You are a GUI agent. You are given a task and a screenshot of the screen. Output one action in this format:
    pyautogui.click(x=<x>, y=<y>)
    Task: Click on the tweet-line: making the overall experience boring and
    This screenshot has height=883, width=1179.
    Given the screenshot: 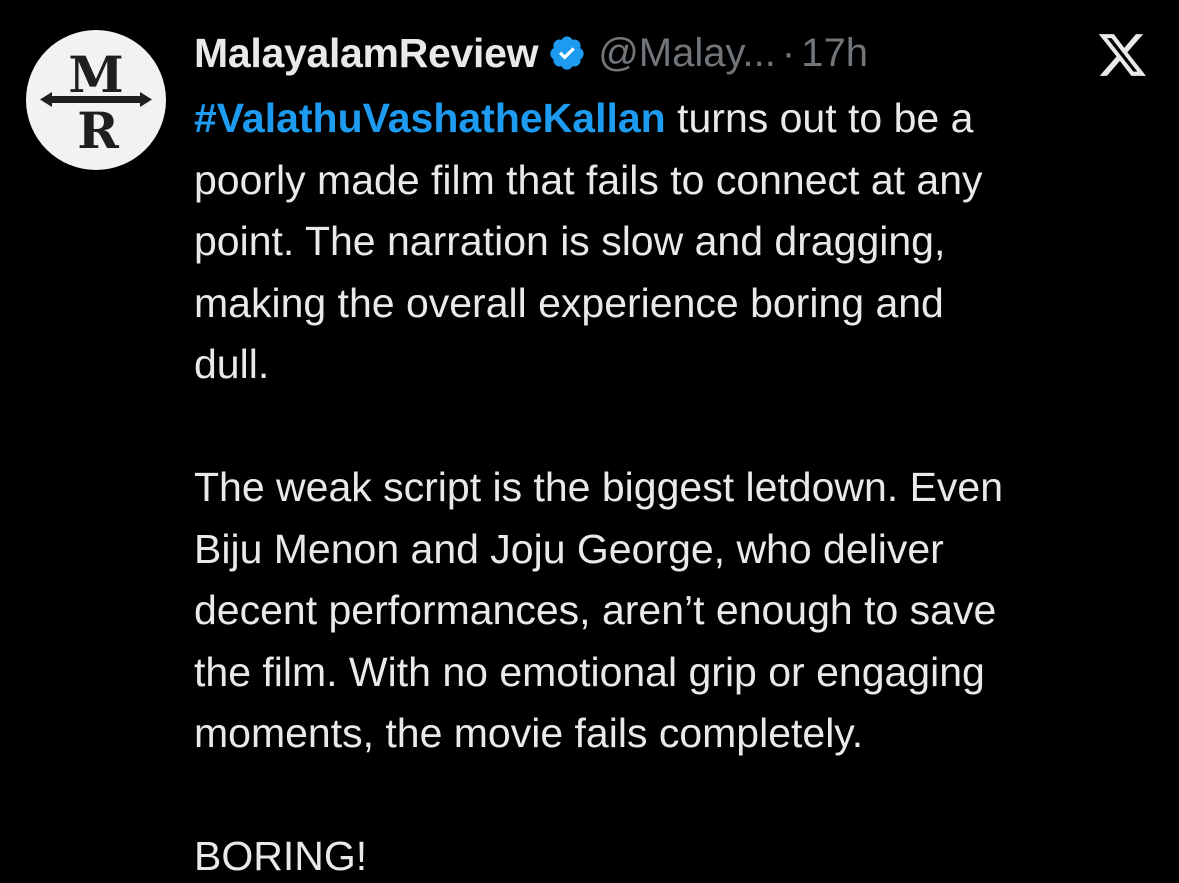 What is the action you would take?
    pyautogui.click(x=569, y=302)
    